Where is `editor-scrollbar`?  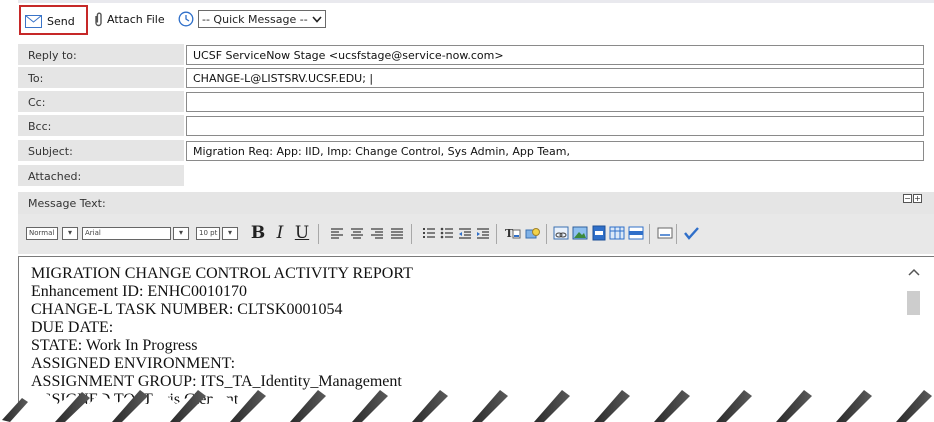
editor-scrollbar is located at coordinates (914, 339).